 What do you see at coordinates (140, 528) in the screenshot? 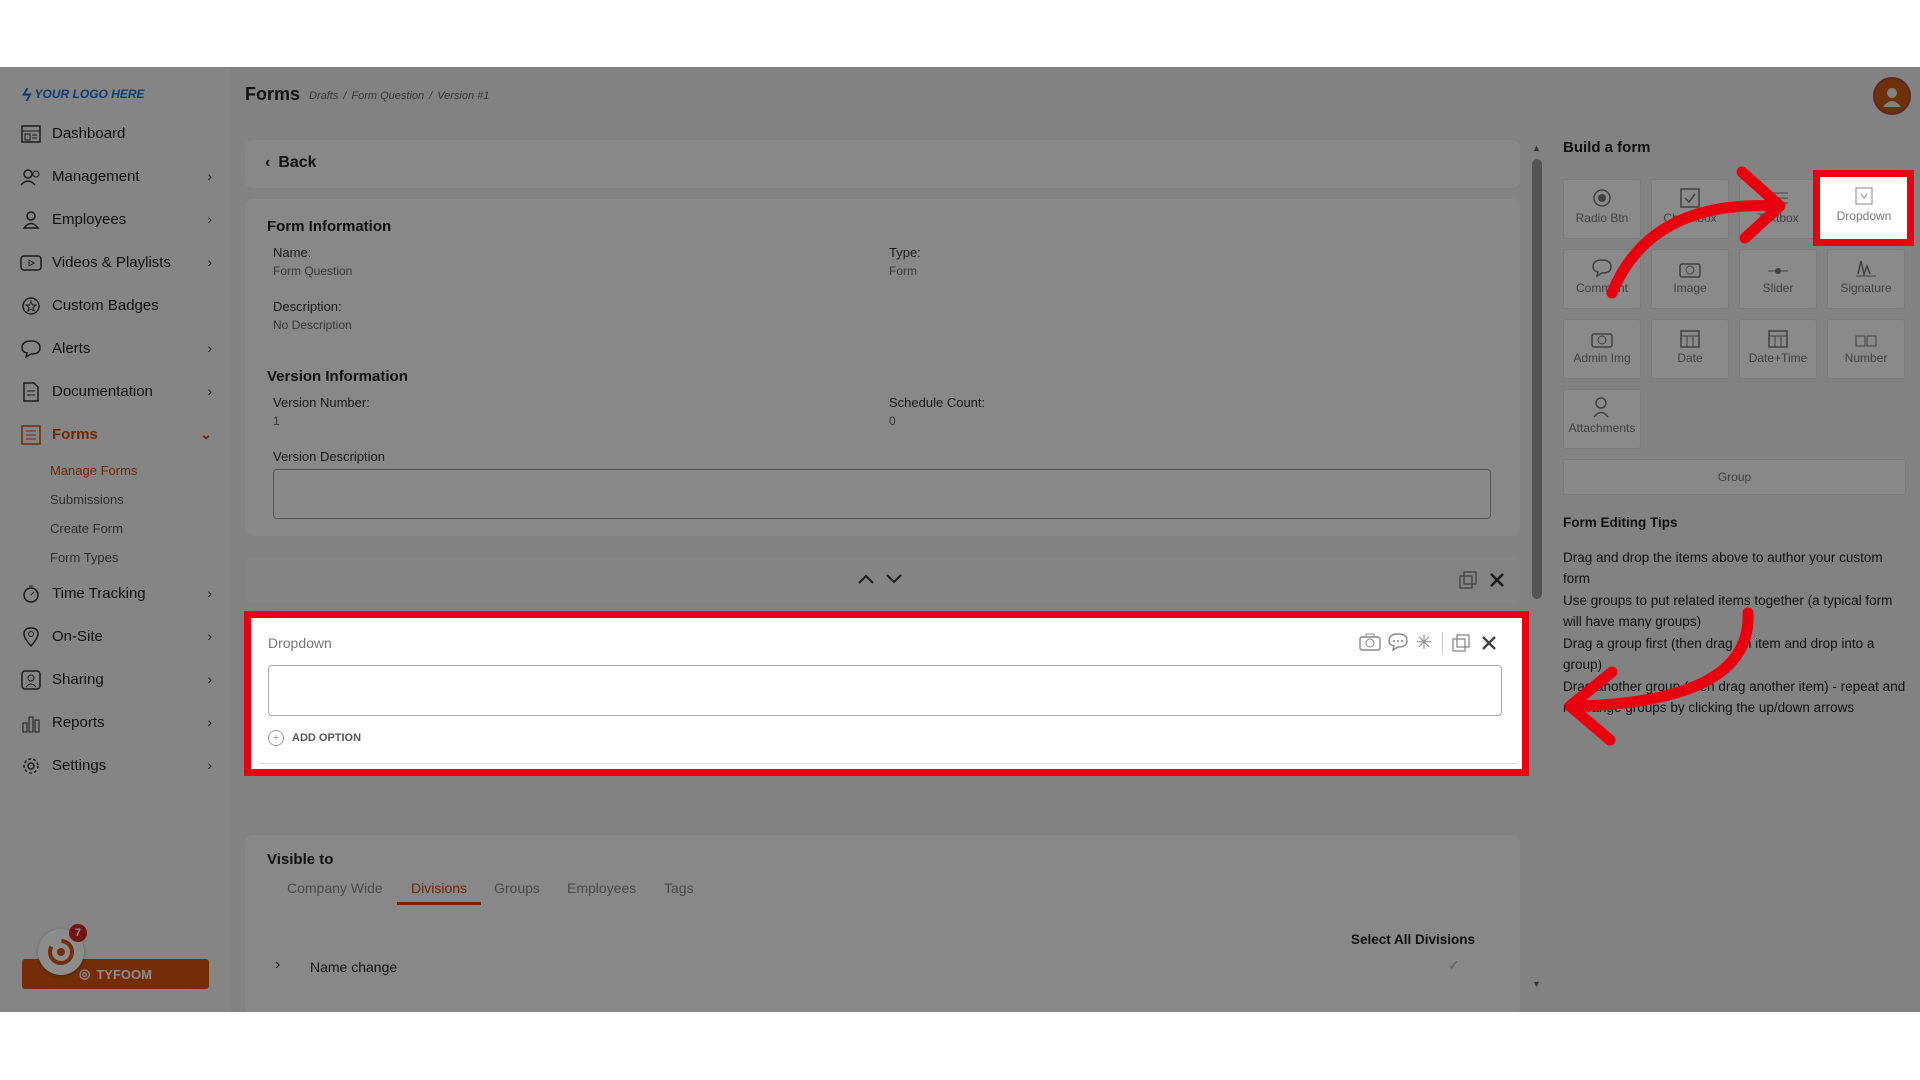
I see `submenu-create-form: Create Form` at bounding box center [140, 528].